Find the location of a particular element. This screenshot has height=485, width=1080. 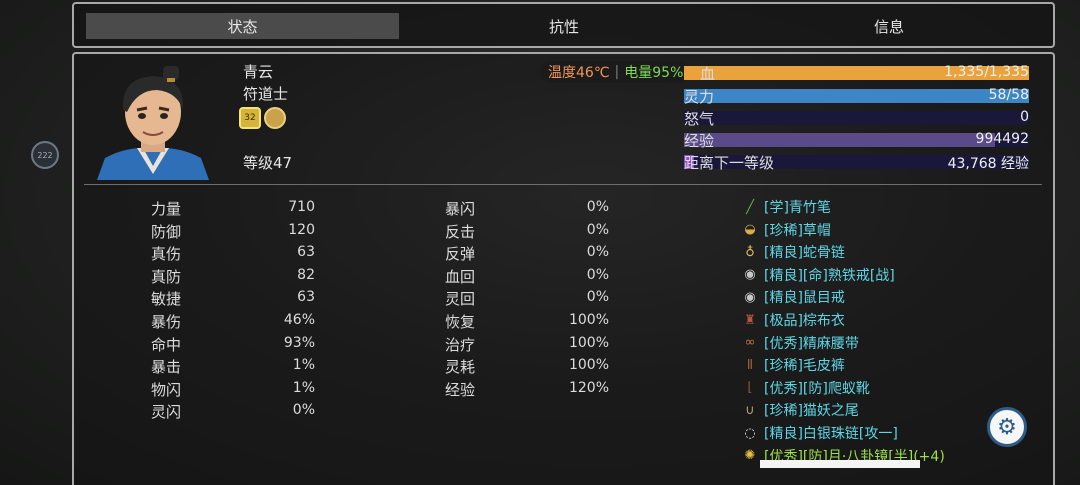

stat-label: 力量 is located at coordinates (166, 209).